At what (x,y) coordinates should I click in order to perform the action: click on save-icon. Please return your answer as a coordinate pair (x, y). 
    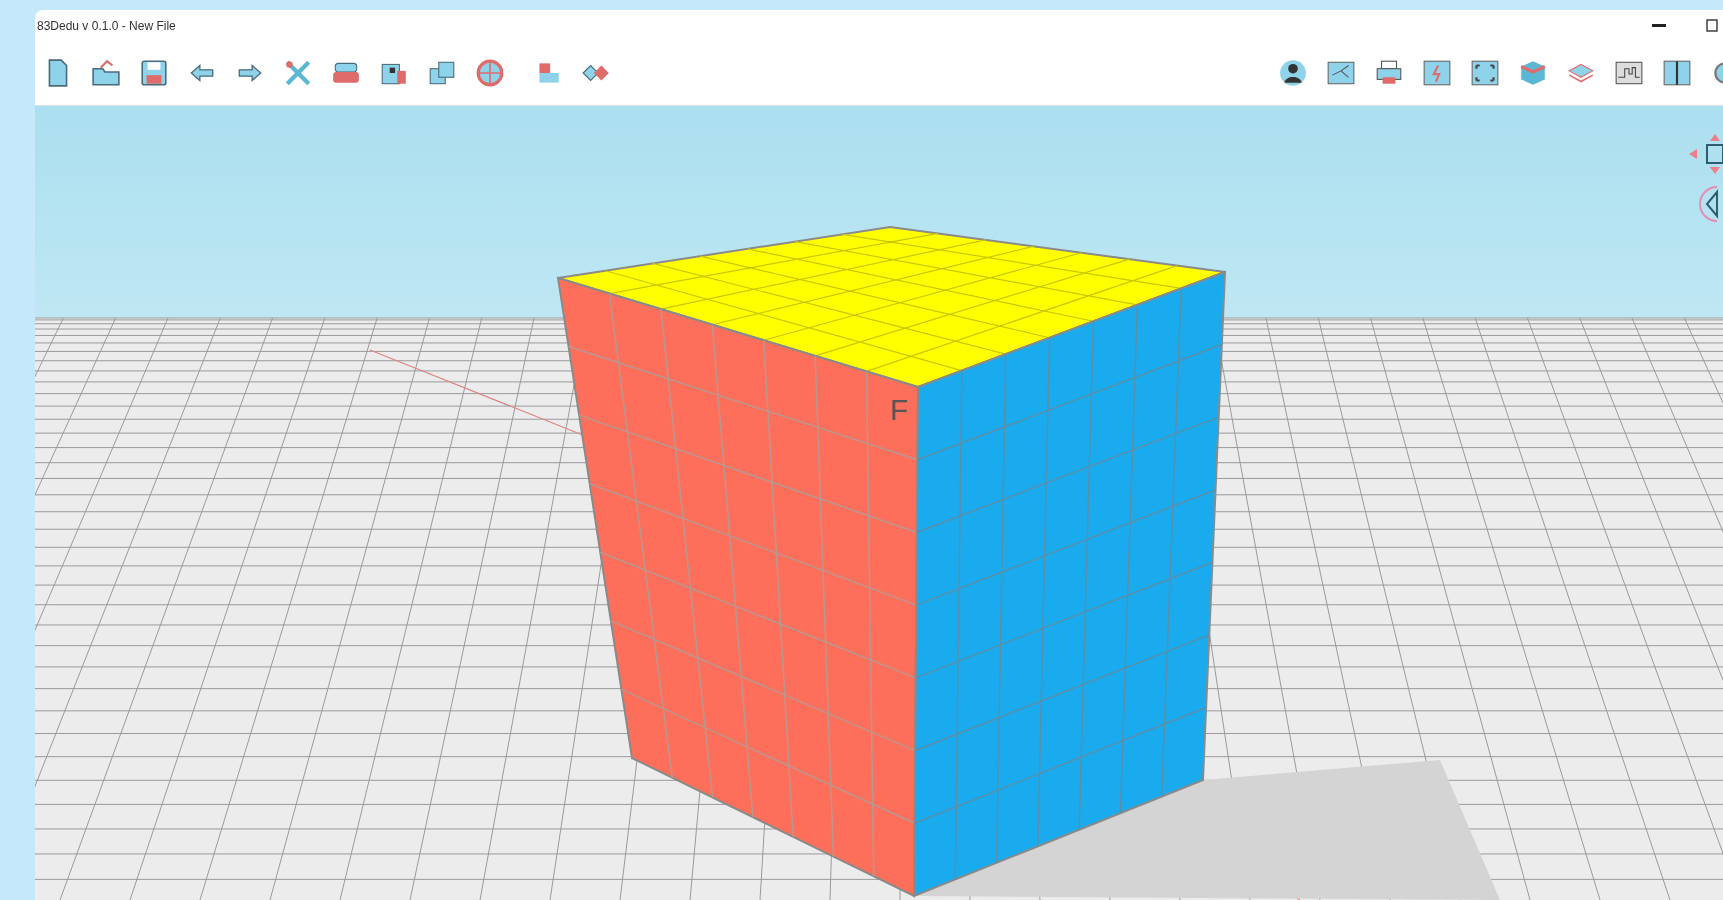
    Looking at the image, I should click on (154, 73).